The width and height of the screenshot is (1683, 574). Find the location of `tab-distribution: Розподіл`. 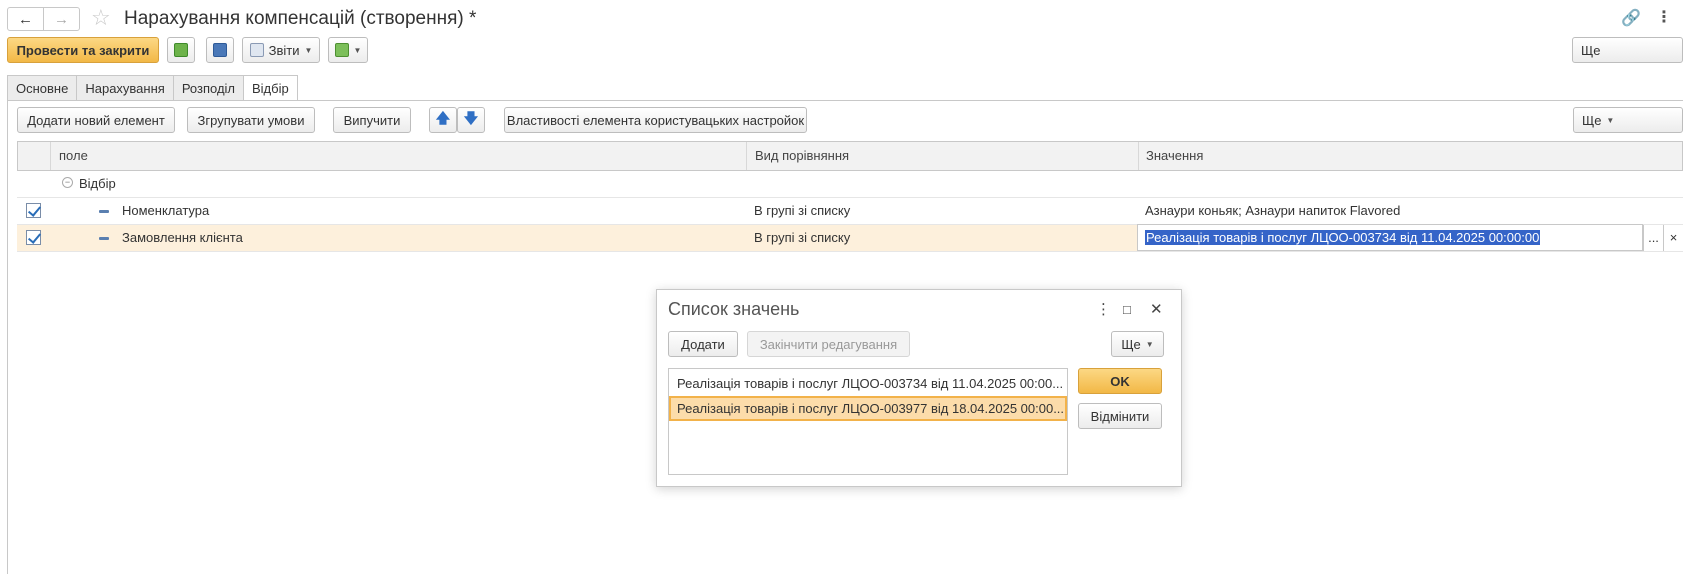

tab-distribution: Розподіл is located at coordinates (207, 88).